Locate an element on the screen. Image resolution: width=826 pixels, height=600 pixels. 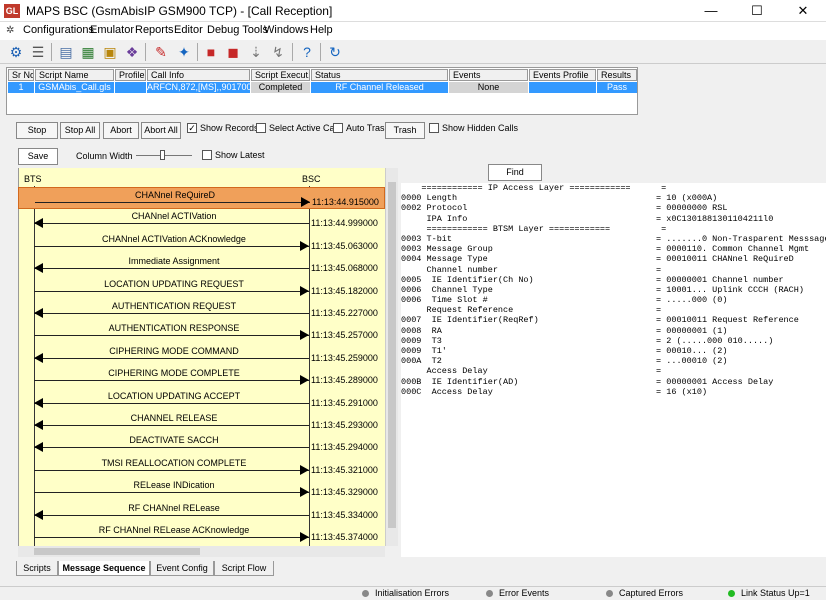
abort-icon: ↯ is located at coordinates (278, 52).